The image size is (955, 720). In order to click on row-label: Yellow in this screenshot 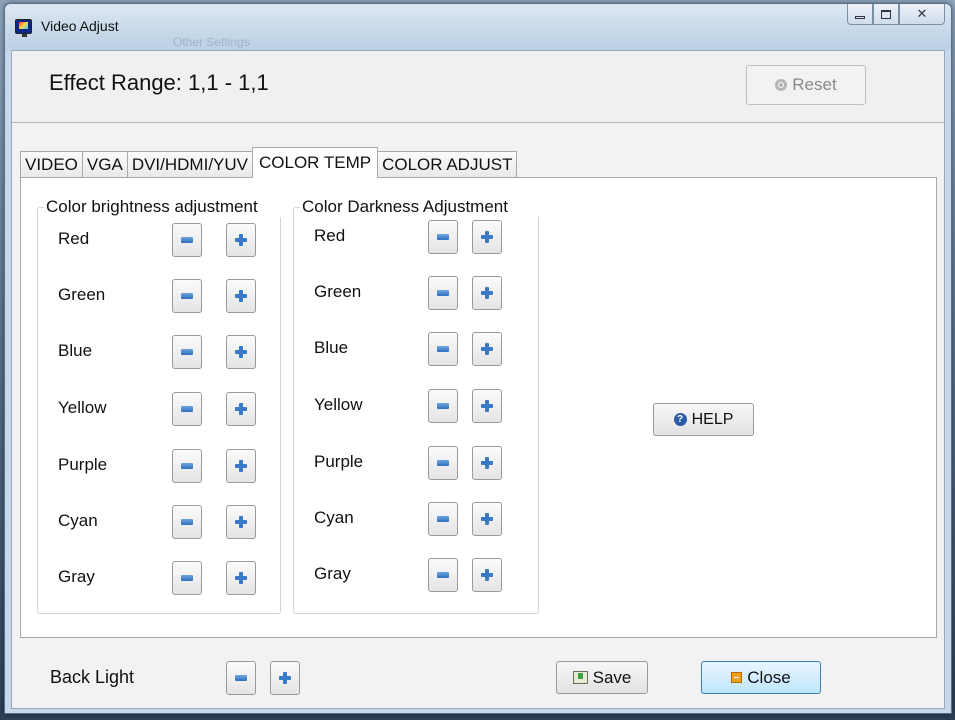, I will do `click(338, 404)`.